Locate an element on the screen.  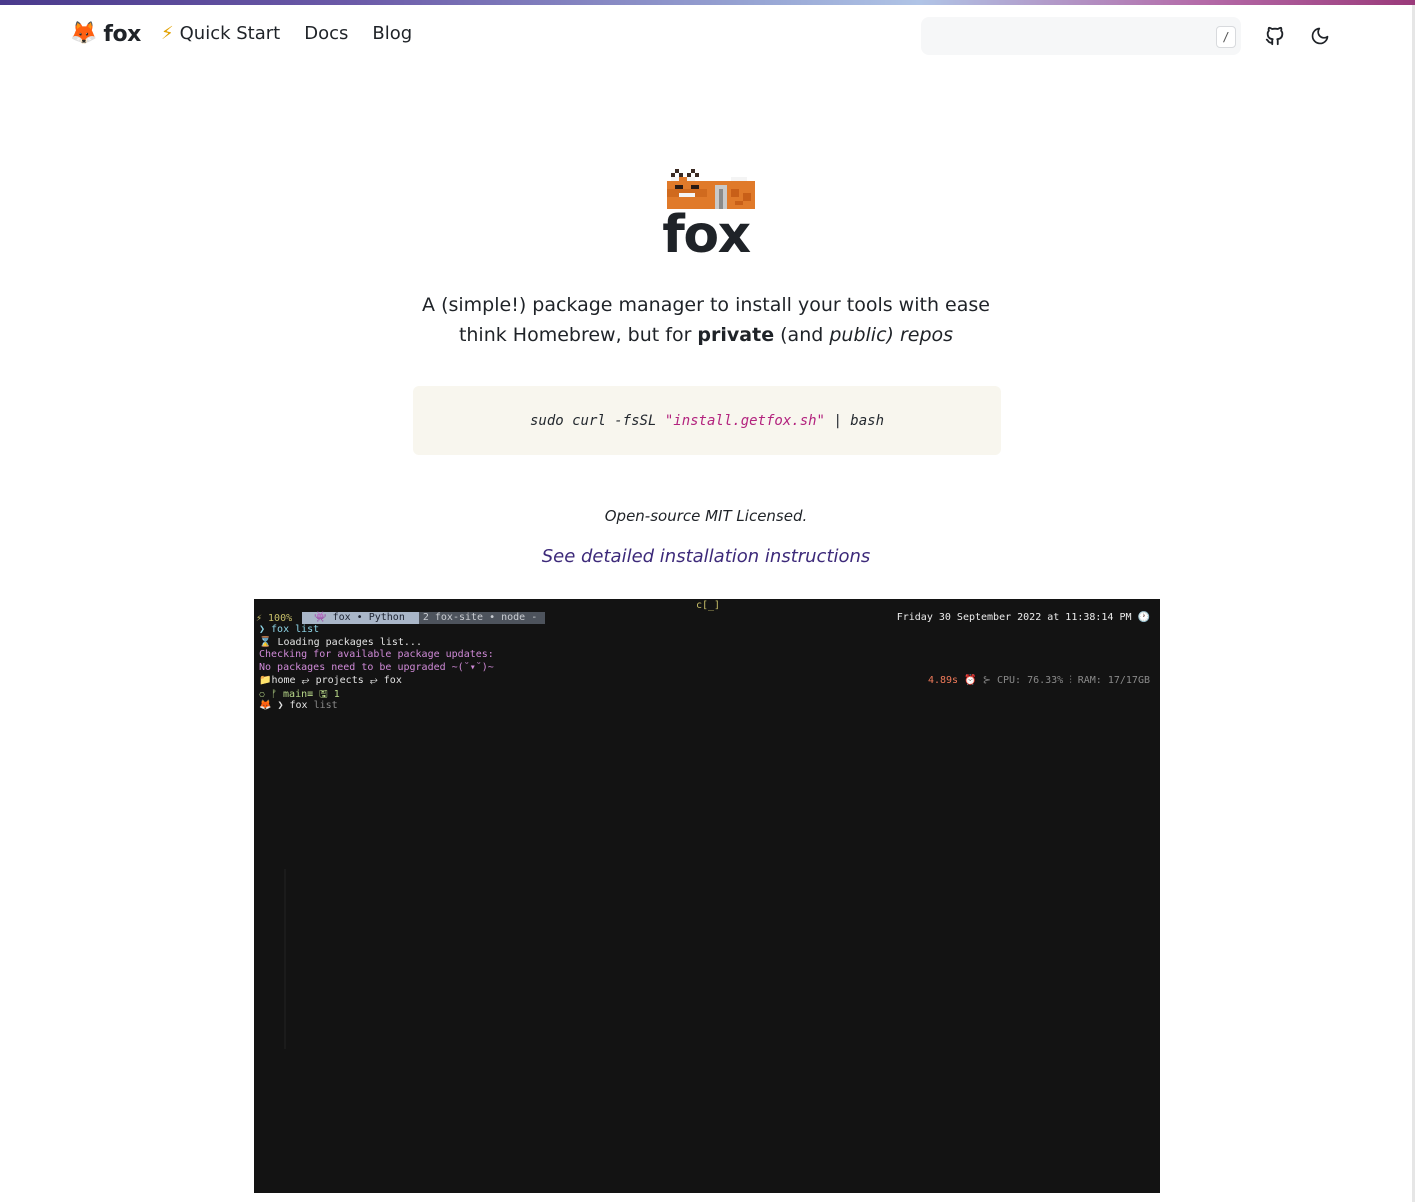
pixel-fox-icon is located at coordinates (711, 189).